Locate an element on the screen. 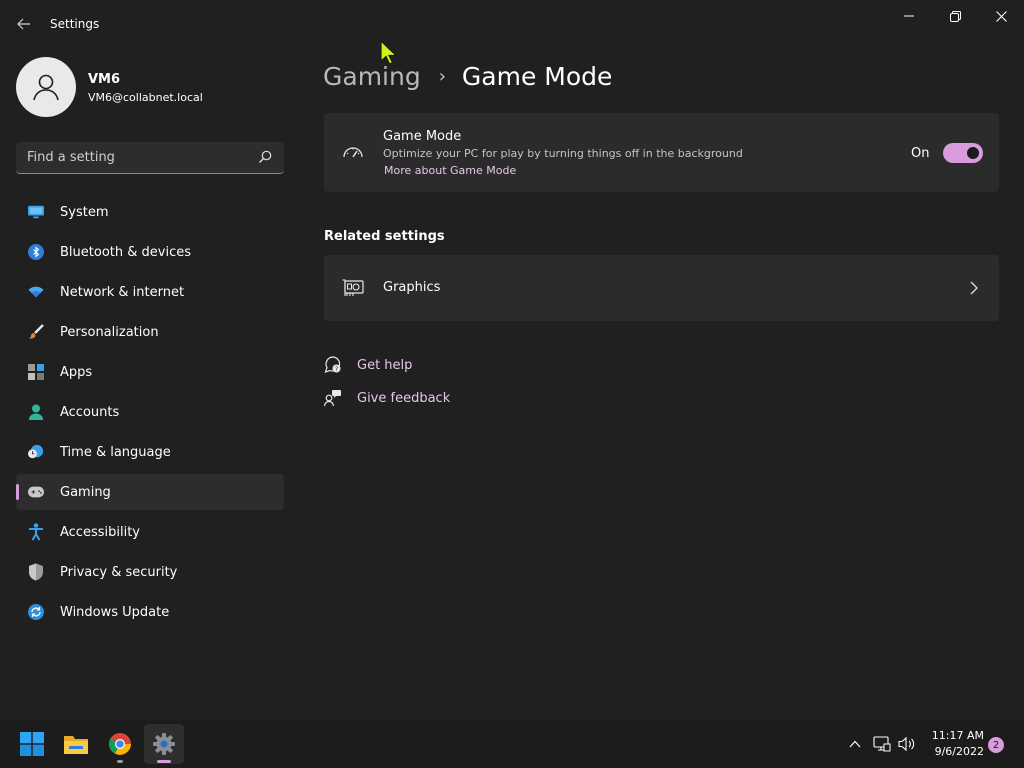 Image resolution: width=1024 pixels, height=768 pixels. running-indicator is located at coordinates (120, 761).